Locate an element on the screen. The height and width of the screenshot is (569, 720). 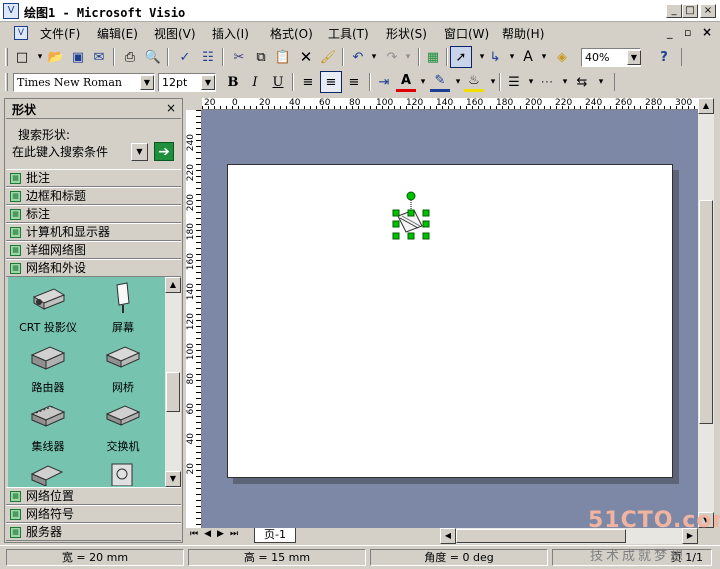
menu-window: 窗口(W) is located at coordinates (466, 33).